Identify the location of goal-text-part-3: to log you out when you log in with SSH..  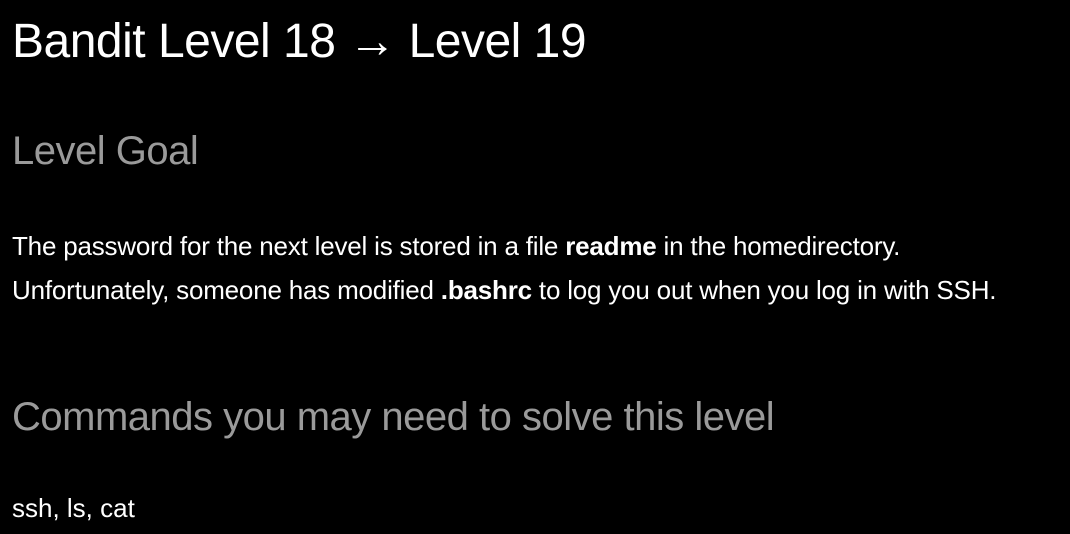
(764, 290).